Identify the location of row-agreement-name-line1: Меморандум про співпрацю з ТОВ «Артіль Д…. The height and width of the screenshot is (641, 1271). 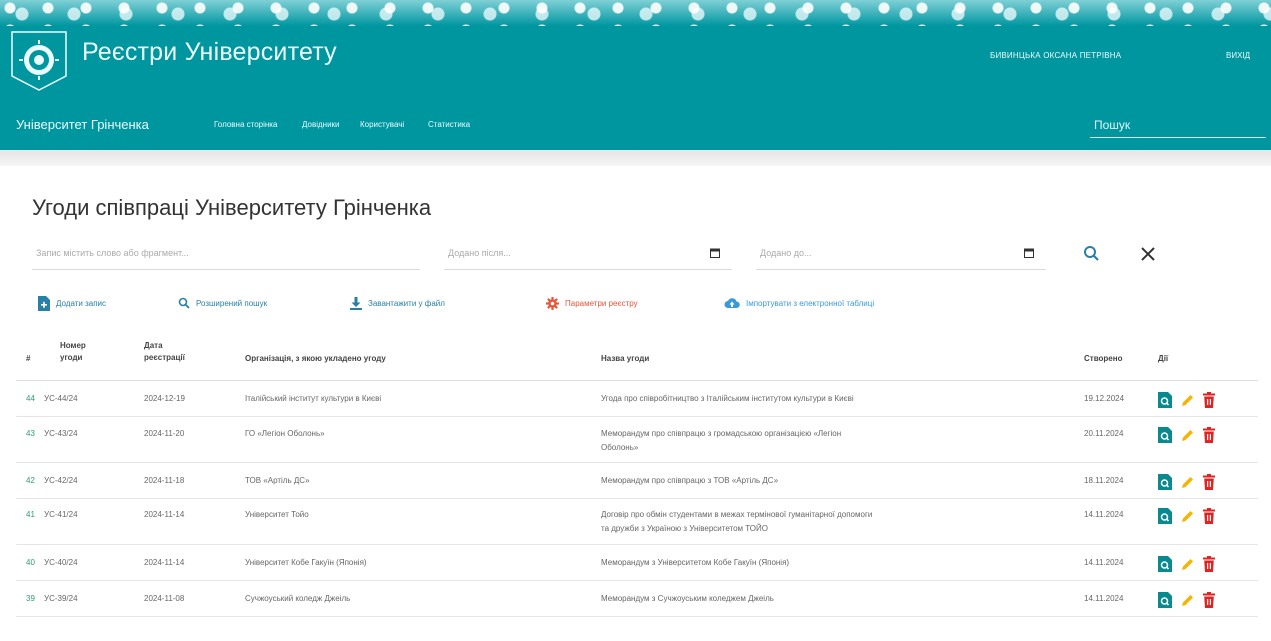
(690, 480).